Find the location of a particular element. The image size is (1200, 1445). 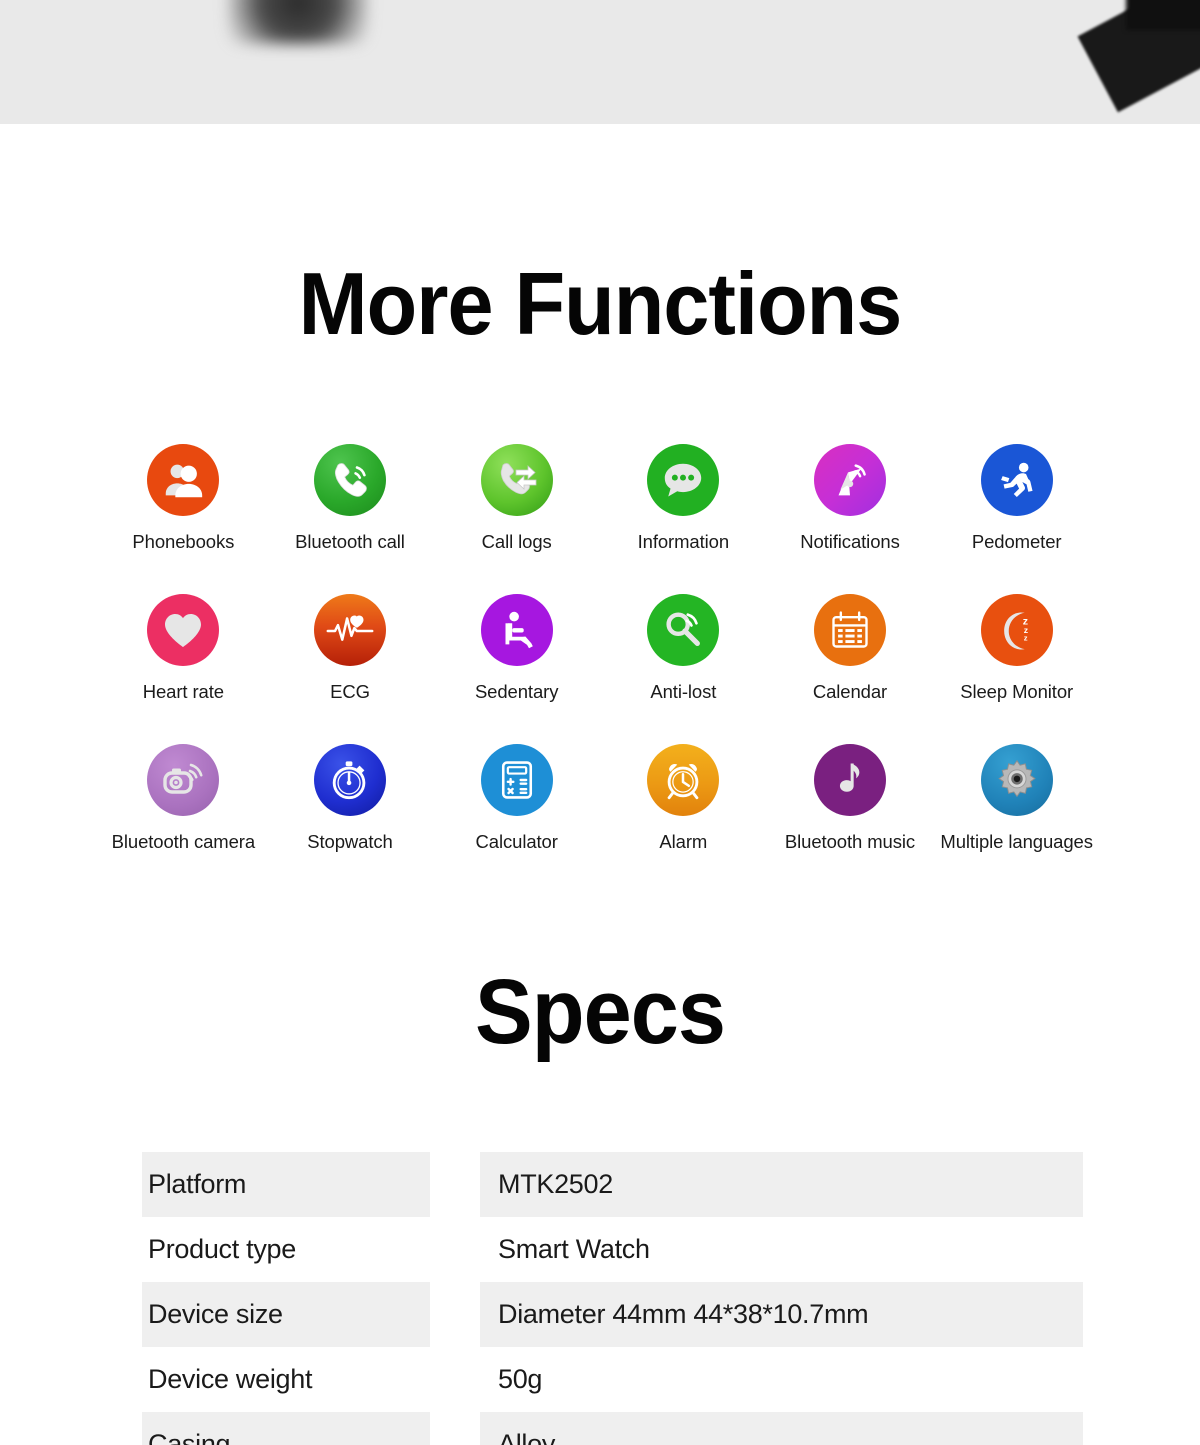

spec-row: Device weight 50g is located at coordinates (612, 1379).